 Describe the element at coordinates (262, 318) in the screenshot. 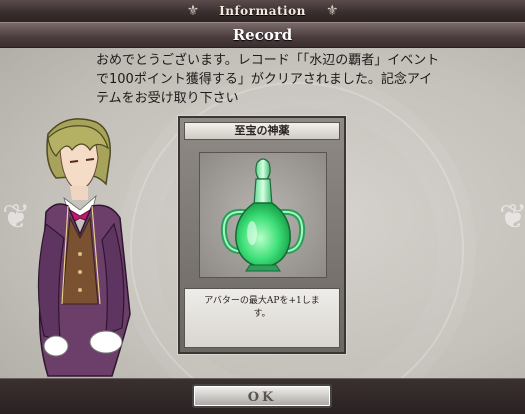

I see `reward-item-description: アバターの最大APを+1しま す。` at that location.